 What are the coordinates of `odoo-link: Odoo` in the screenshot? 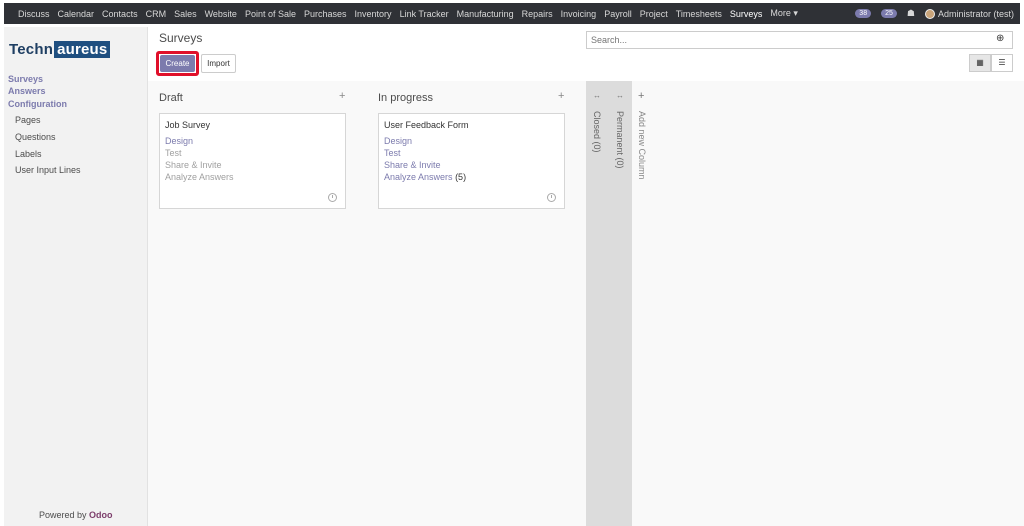 It's located at (101, 515).